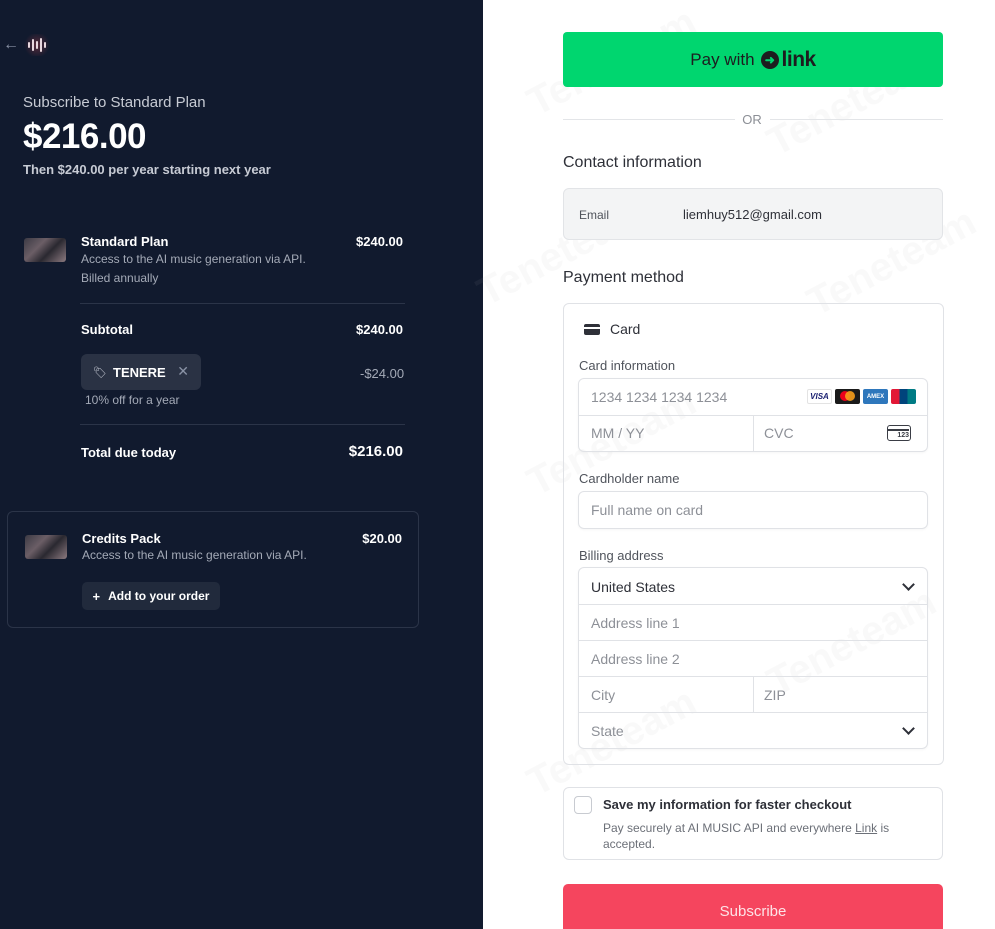 This screenshot has width=995, height=929. What do you see at coordinates (819, 396) in the screenshot?
I see `visa-icon: VISA` at bounding box center [819, 396].